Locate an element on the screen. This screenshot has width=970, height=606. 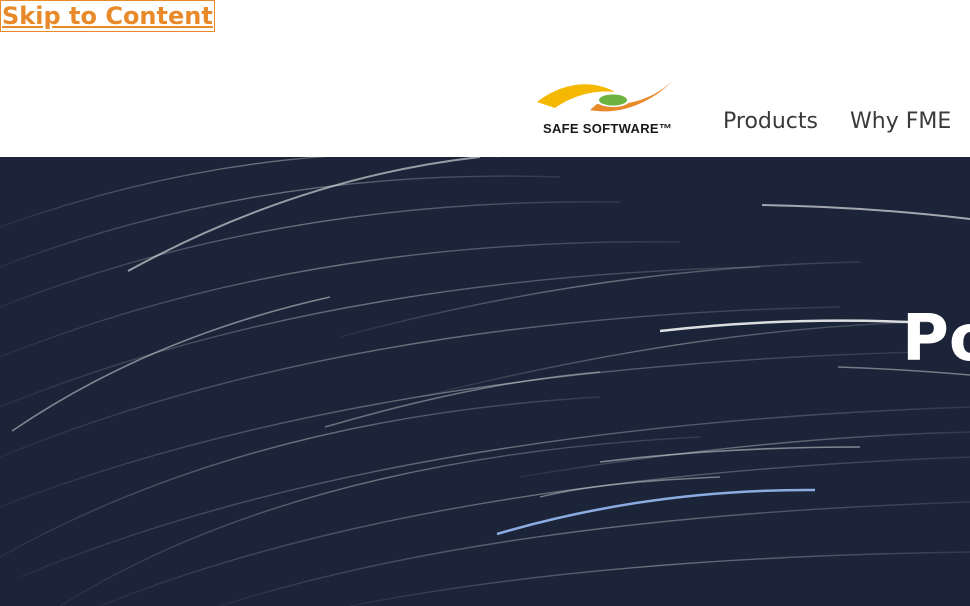
safe-software-logo: SAFE SOFTWARE™ is located at coordinates (612, 105).